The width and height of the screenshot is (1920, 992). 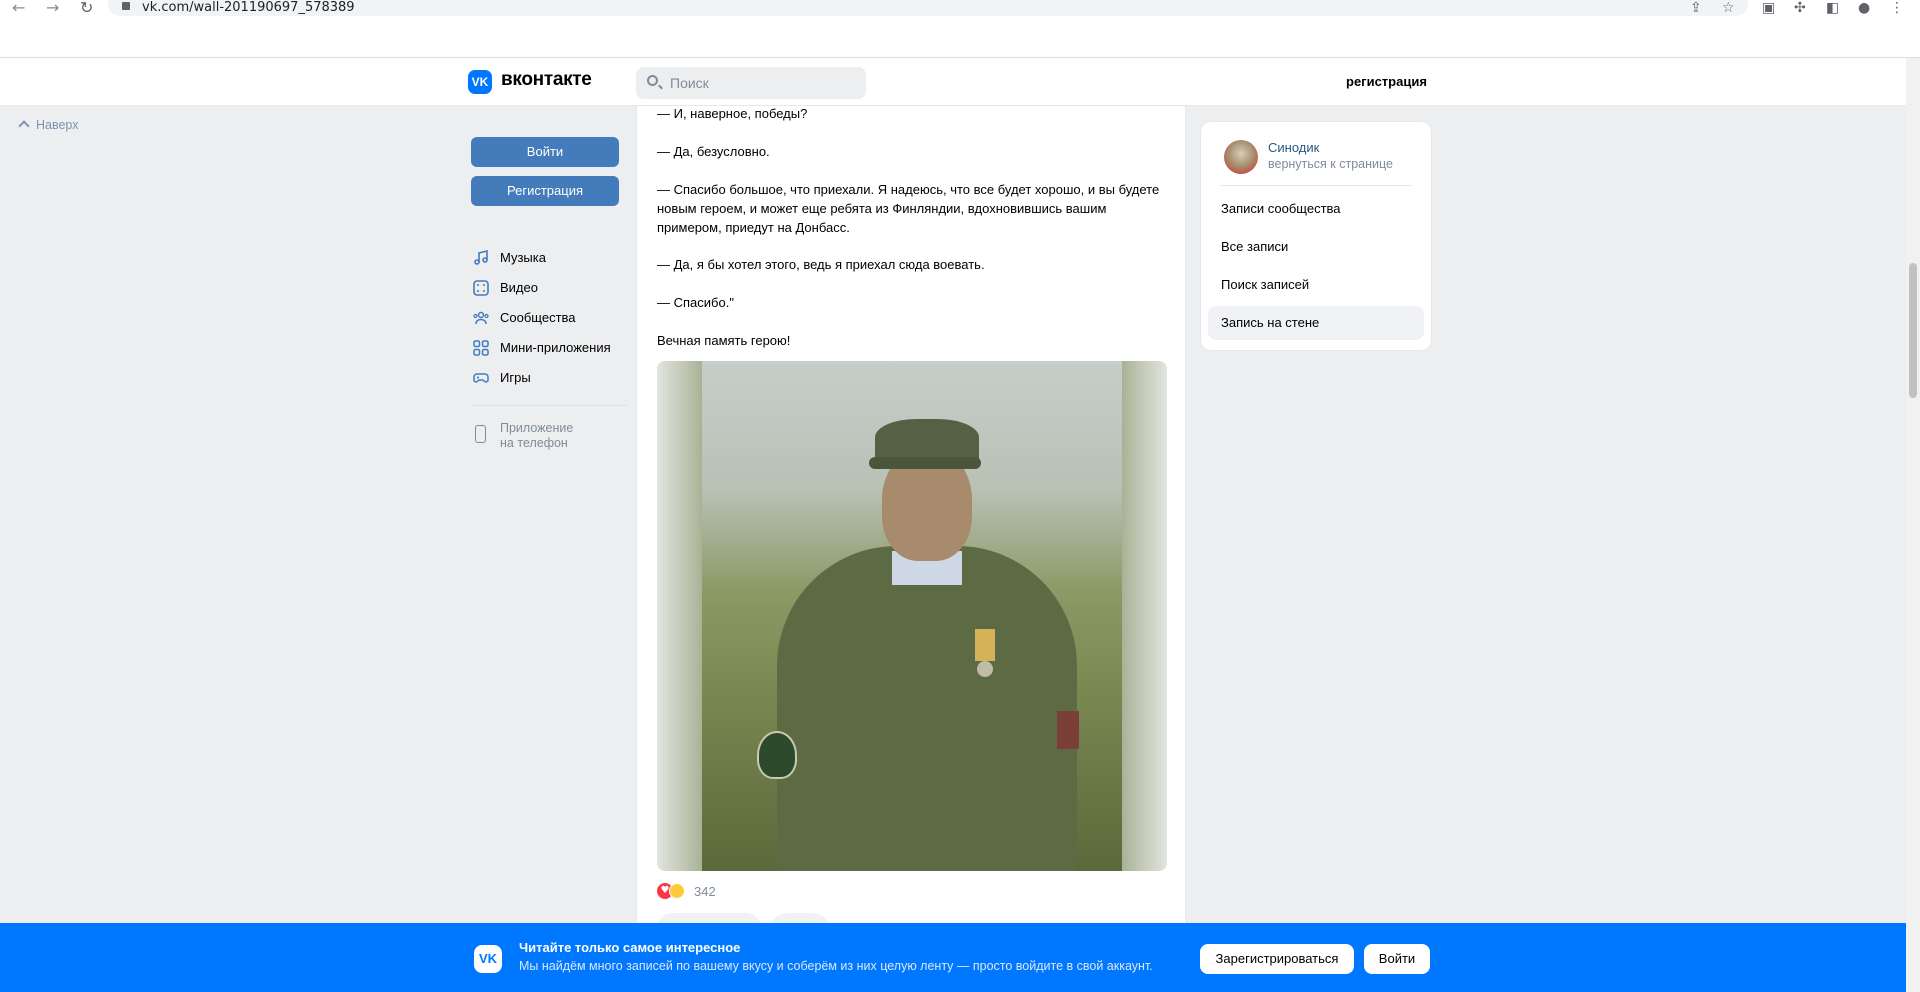 I want to click on photo-medal, so click(x=985, y=669).